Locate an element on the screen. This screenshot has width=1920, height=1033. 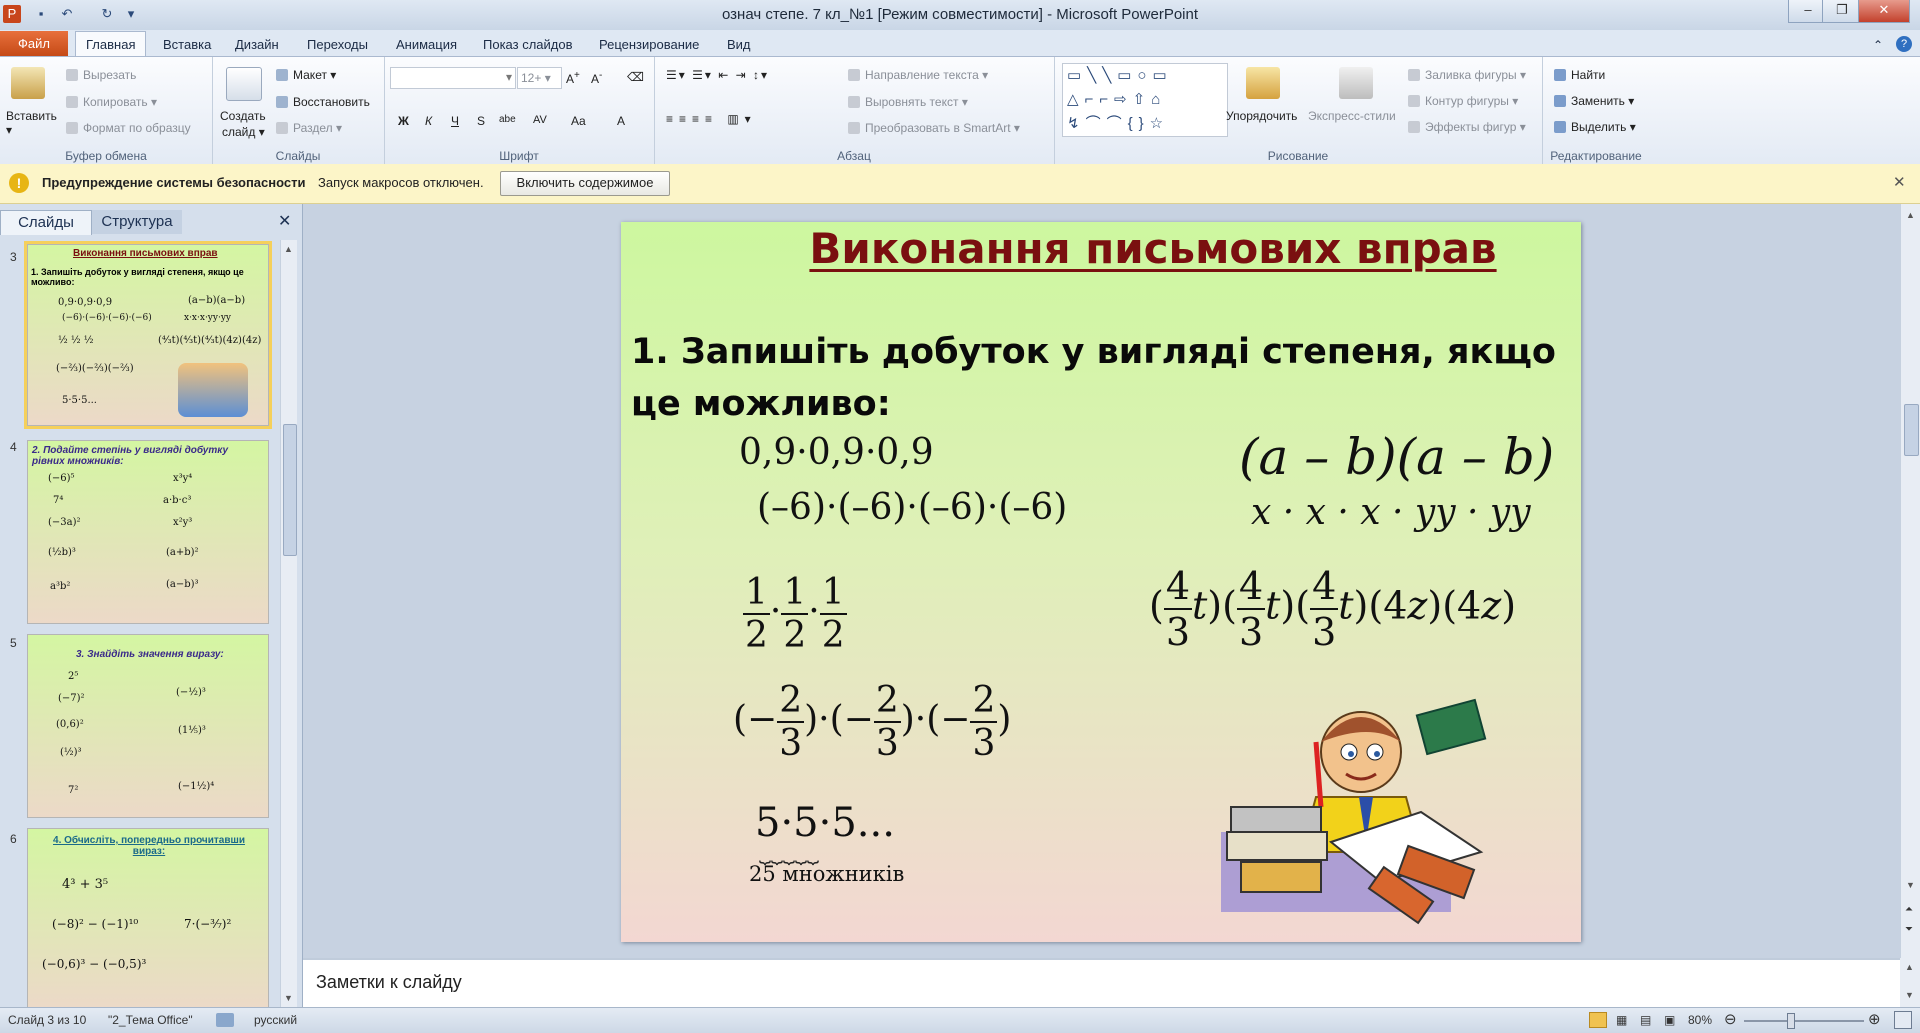
theme-name: "2_Тема Office" is located at coordinates (150, 1020).